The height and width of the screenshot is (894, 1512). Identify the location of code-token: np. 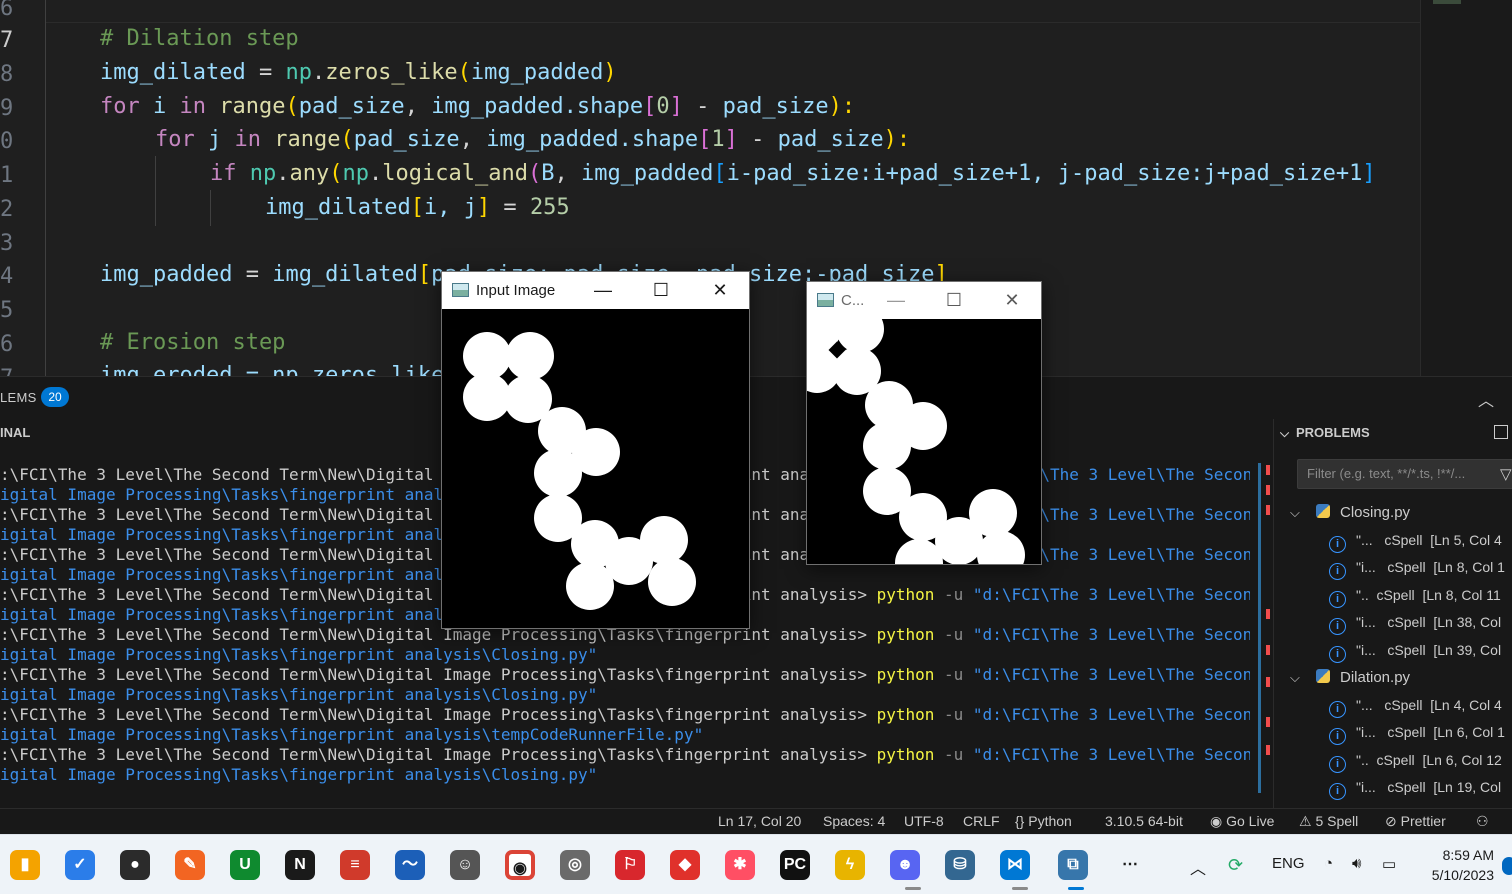
(298, 72).